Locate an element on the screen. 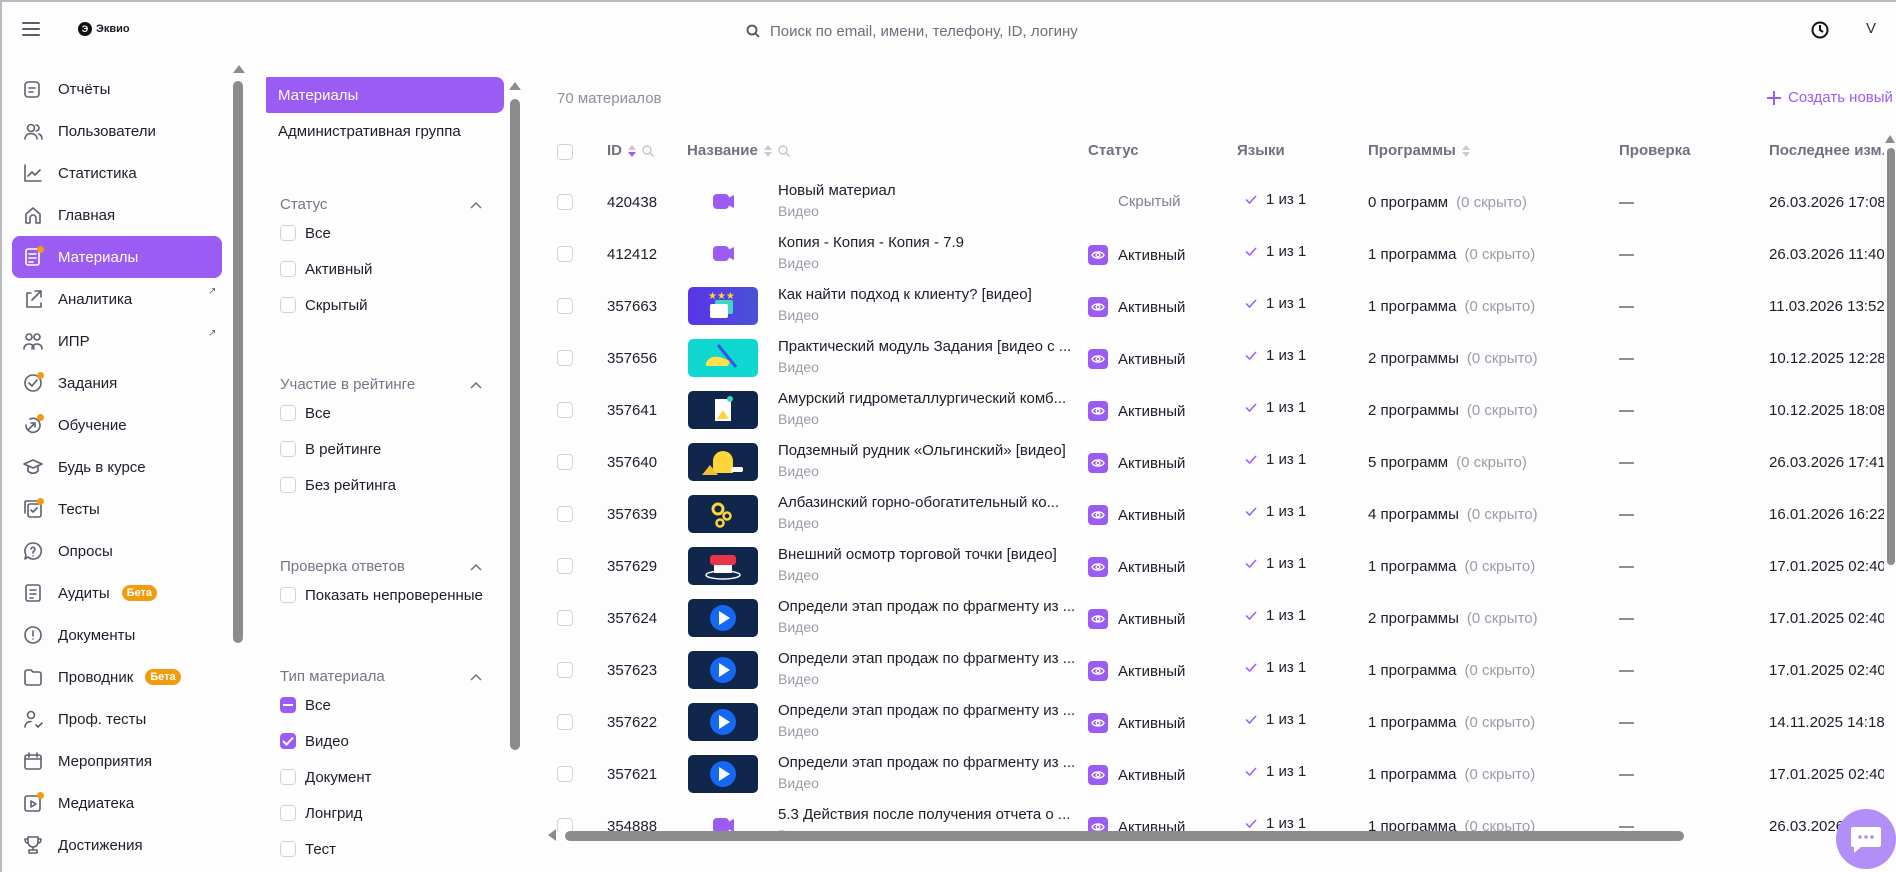 This screenshot has height=872, width=1896. row-title: Внешний осмотр торговой точки [видео] is located at coordinates (917, 554).